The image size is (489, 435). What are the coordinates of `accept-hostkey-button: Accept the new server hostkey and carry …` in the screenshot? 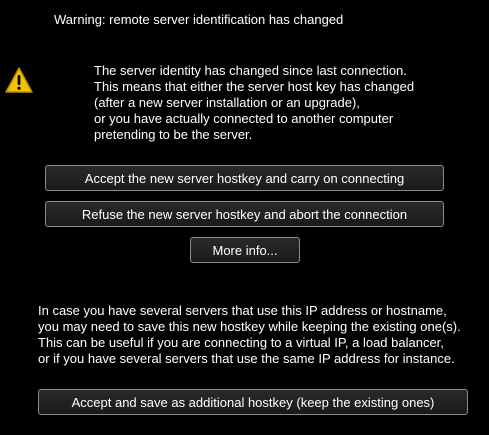 It's located at (244, 178).